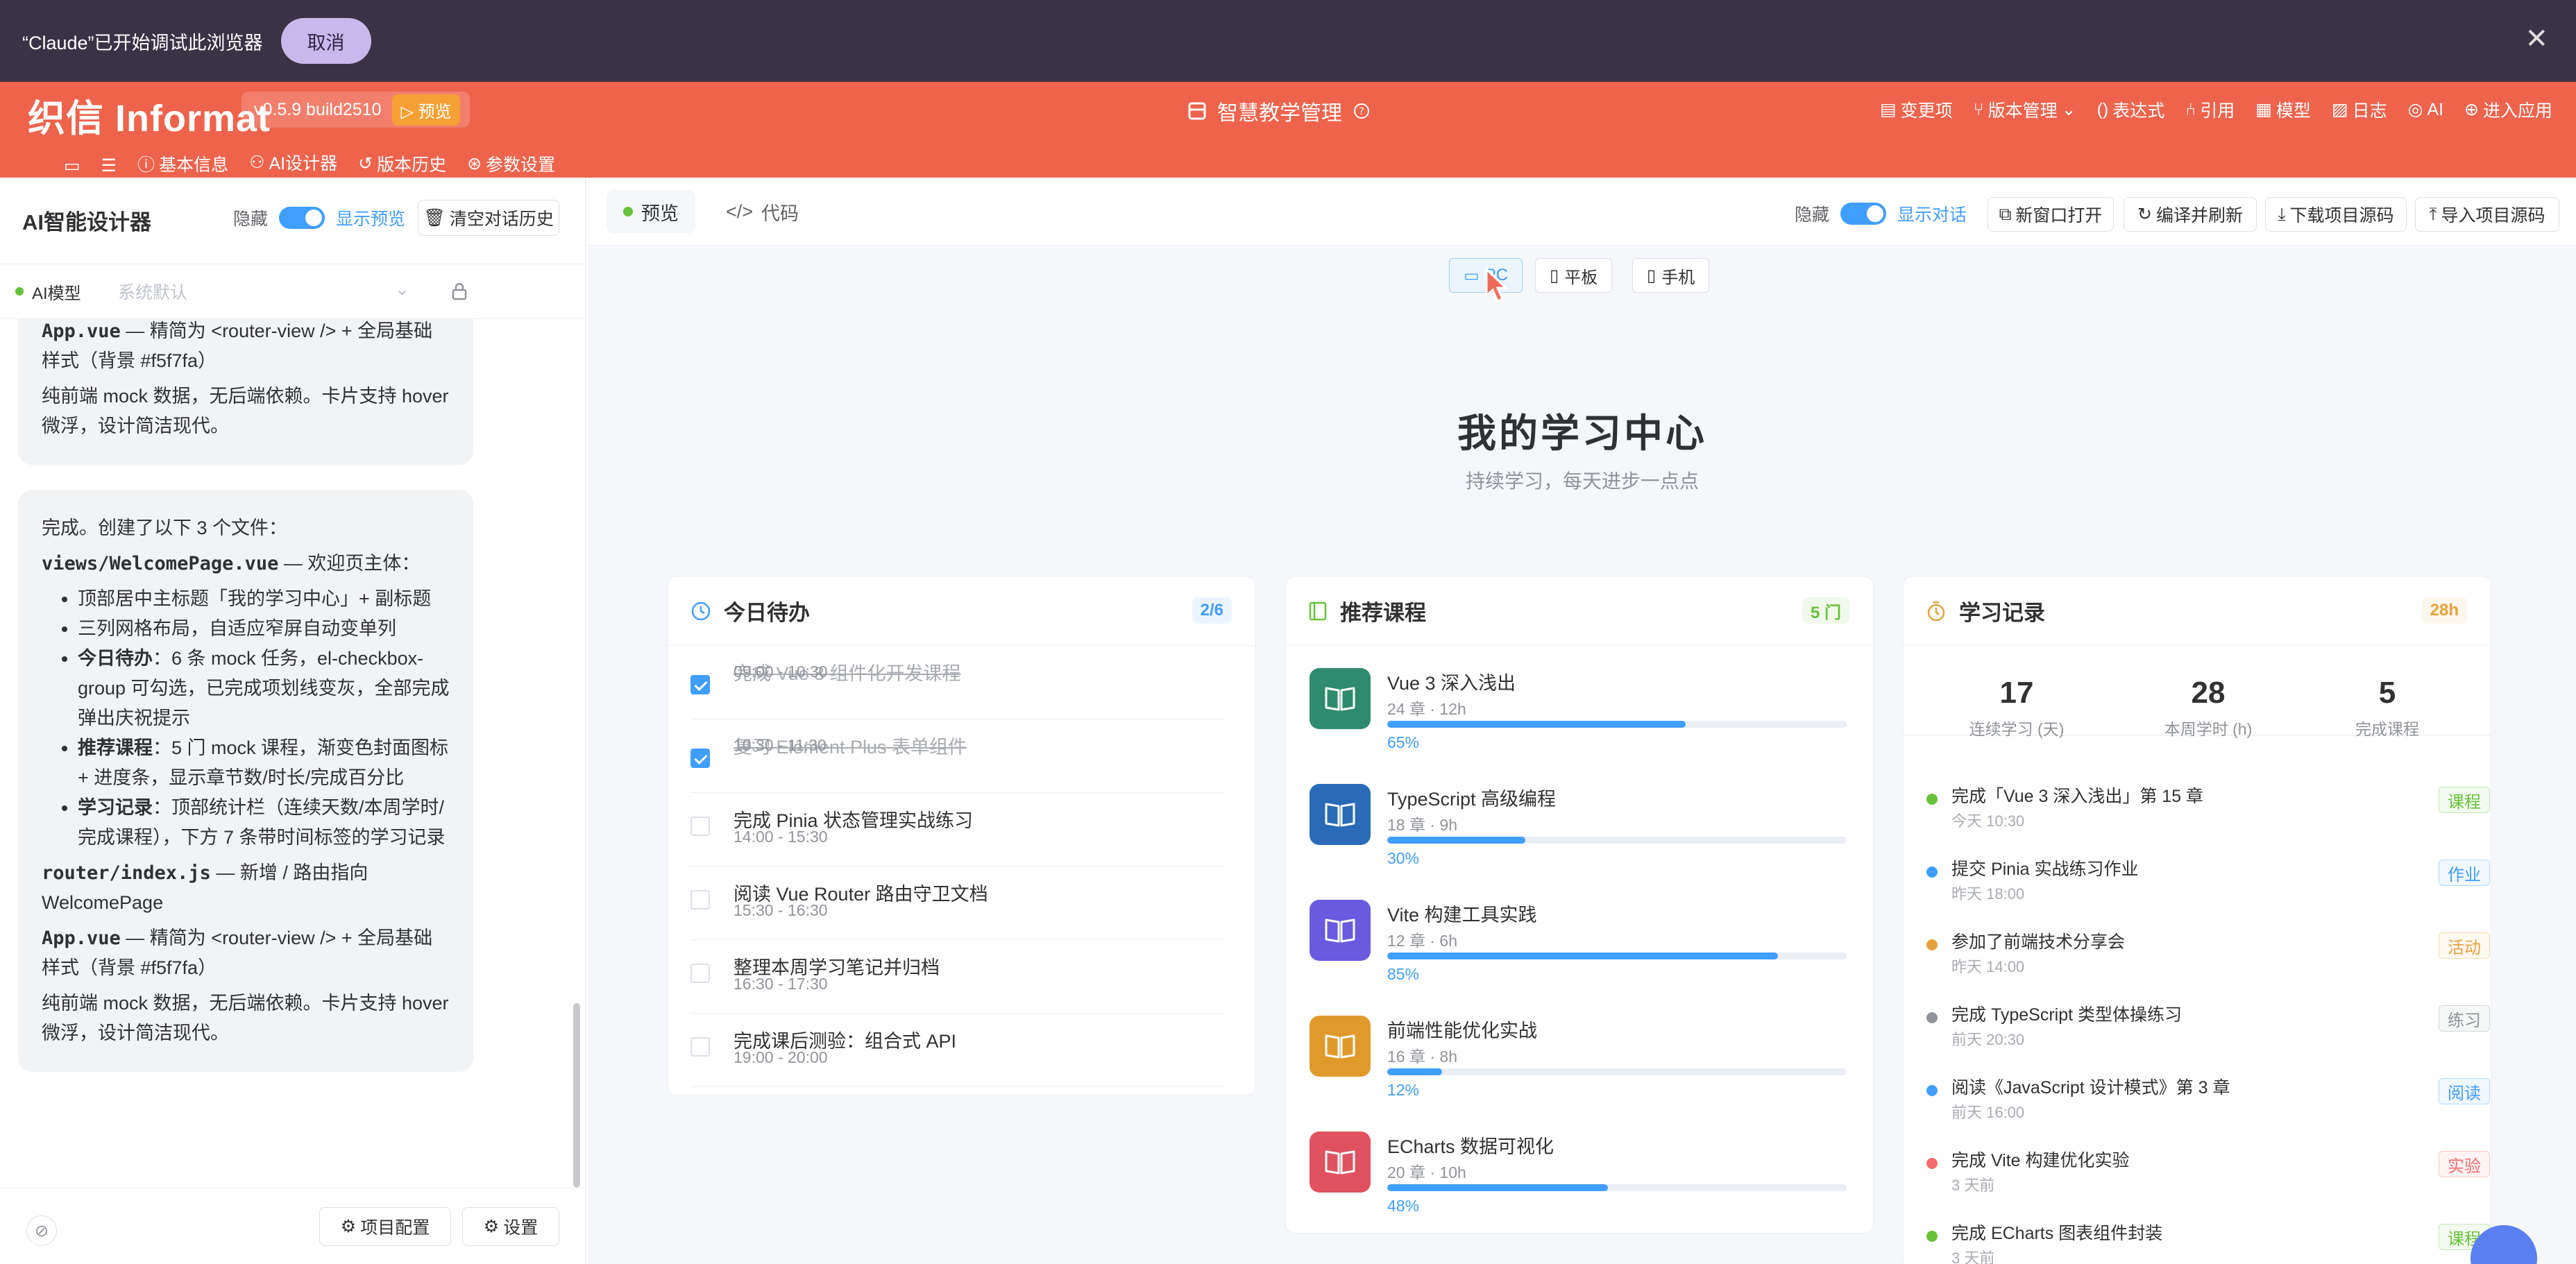  Describe the element at coordinates (1404, 742) in the screenshot. I see `progress-percent: 65%` at that location.